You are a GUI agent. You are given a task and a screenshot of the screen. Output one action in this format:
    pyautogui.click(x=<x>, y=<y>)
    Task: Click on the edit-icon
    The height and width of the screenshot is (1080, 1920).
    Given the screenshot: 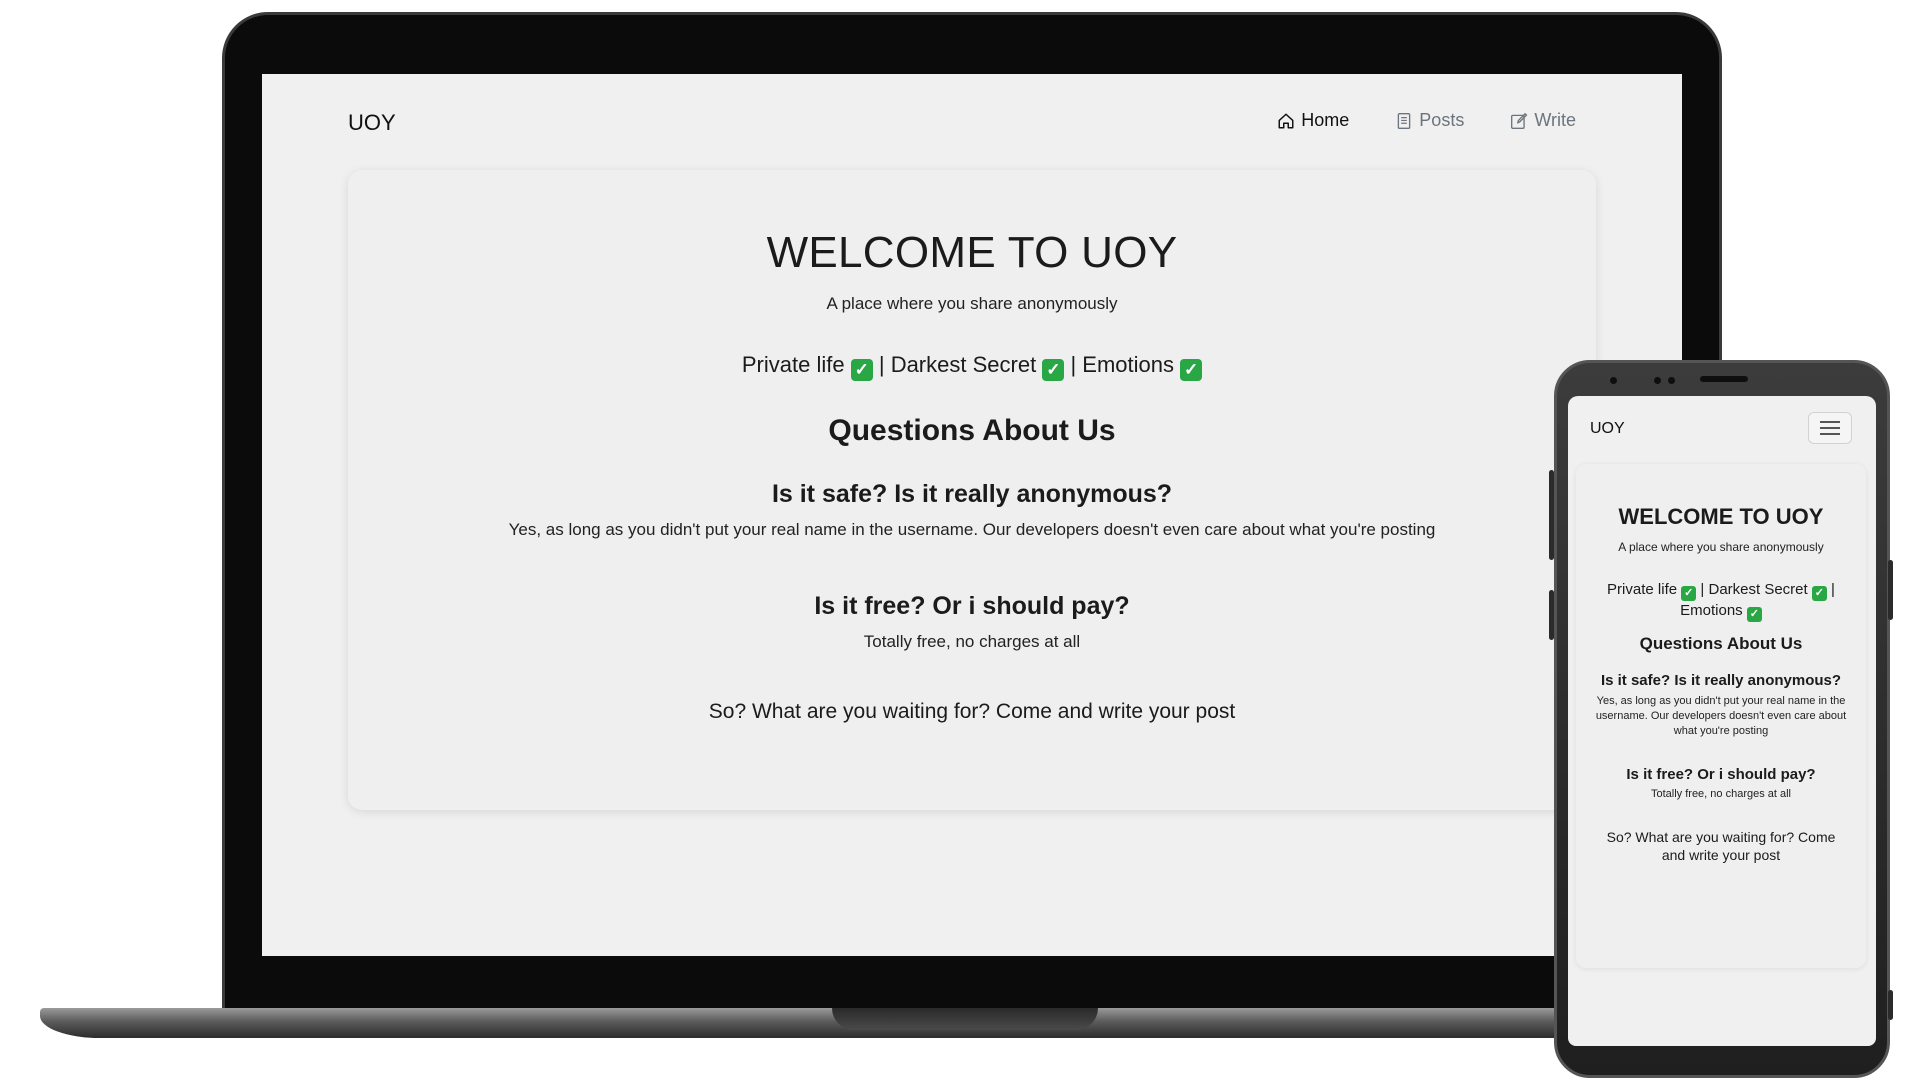 What is the action you would take?
    pyautogui.click(x=1519, y=120)
    